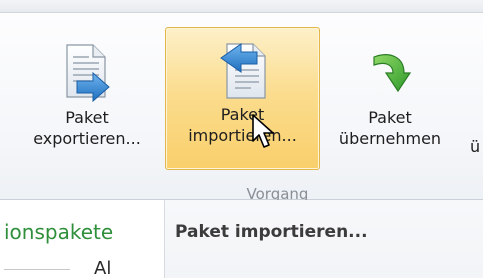  I want to click on navigation-item-partial: Al, so click(57, 268).